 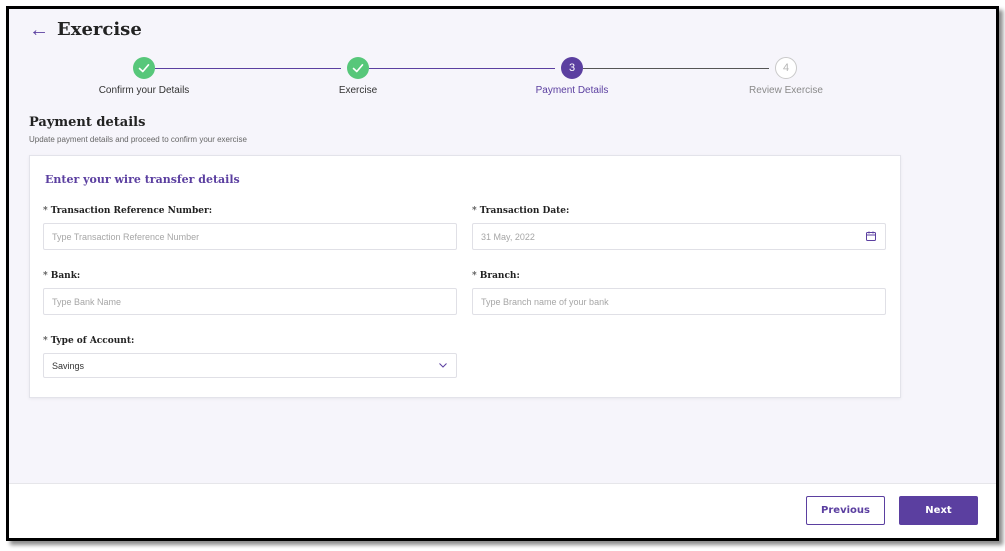 What do you see at coordinates (87, 301) in the screenshot?
I see `input-placeholder: Type Bank Name` at bounding box center [87, 301].